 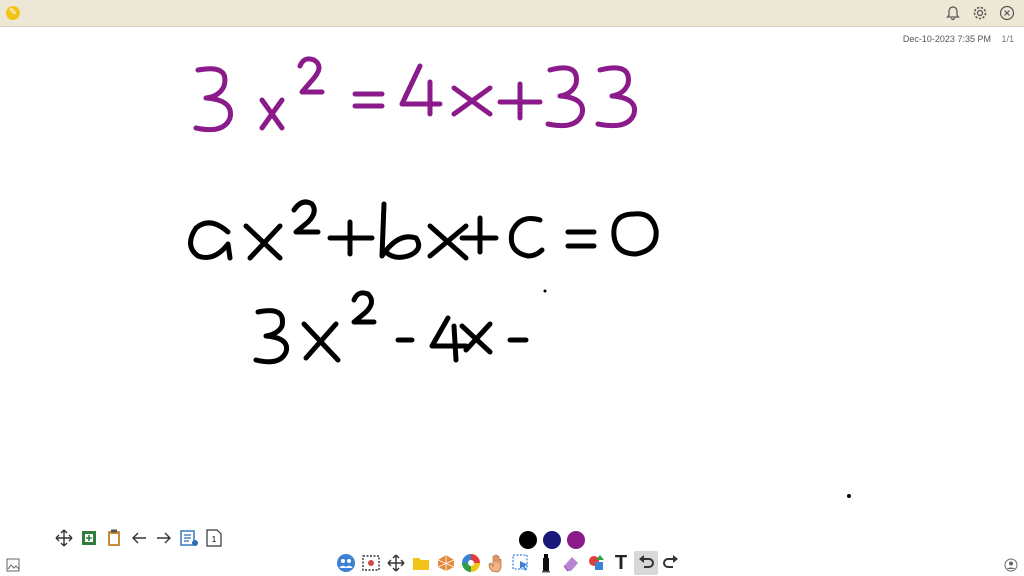 I want to click on select-icon, so click(x=521, y=563).